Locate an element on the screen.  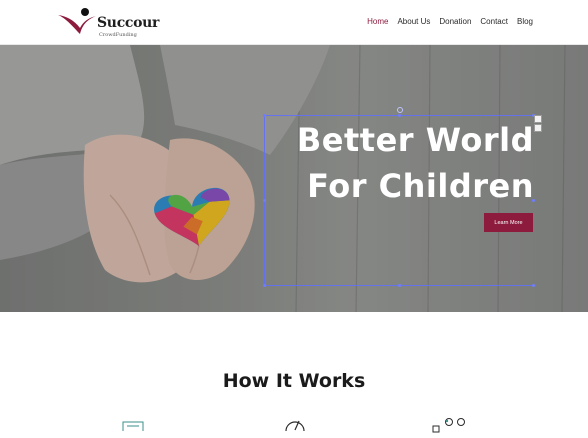
main-nav: Home About Us Donation Contact Blog is located at coordinates (450, 21).